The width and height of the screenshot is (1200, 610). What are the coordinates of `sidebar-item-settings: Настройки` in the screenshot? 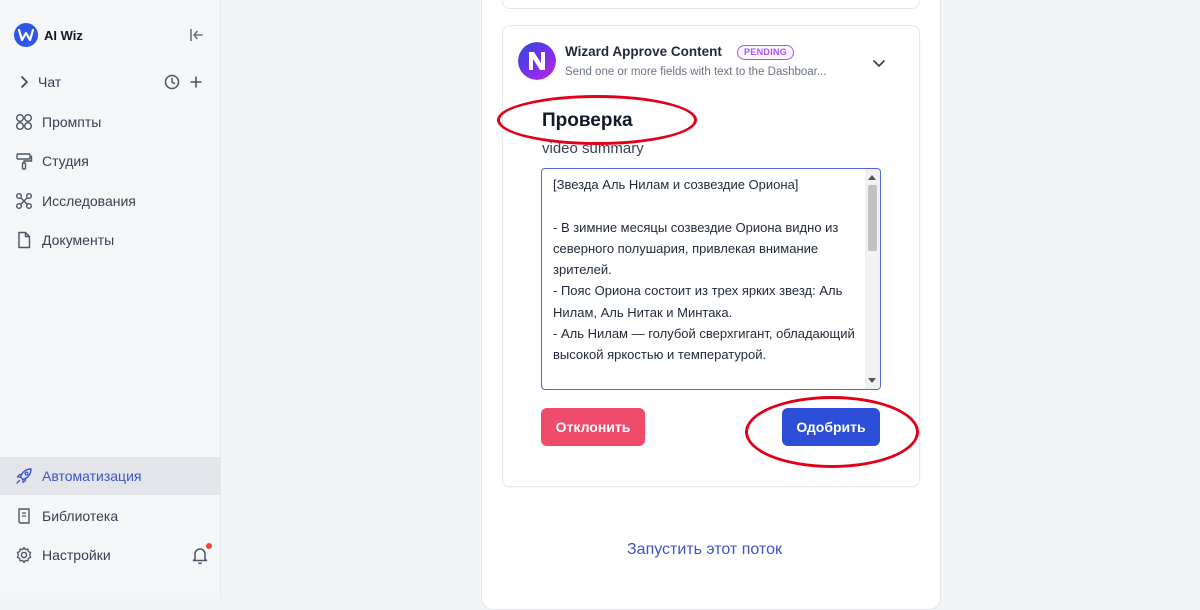 It's located at (110, 555).